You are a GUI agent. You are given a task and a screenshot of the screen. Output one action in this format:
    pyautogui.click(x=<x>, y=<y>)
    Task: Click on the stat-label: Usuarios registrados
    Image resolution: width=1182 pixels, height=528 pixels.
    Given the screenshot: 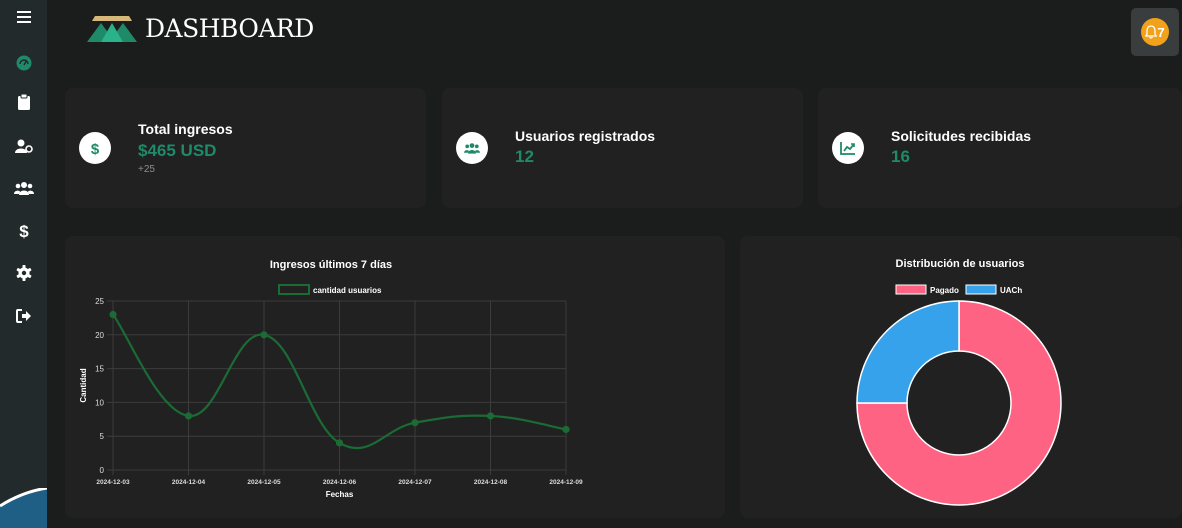 What is the action you would take?
    pyautogui.click(x=585, y=136)
    